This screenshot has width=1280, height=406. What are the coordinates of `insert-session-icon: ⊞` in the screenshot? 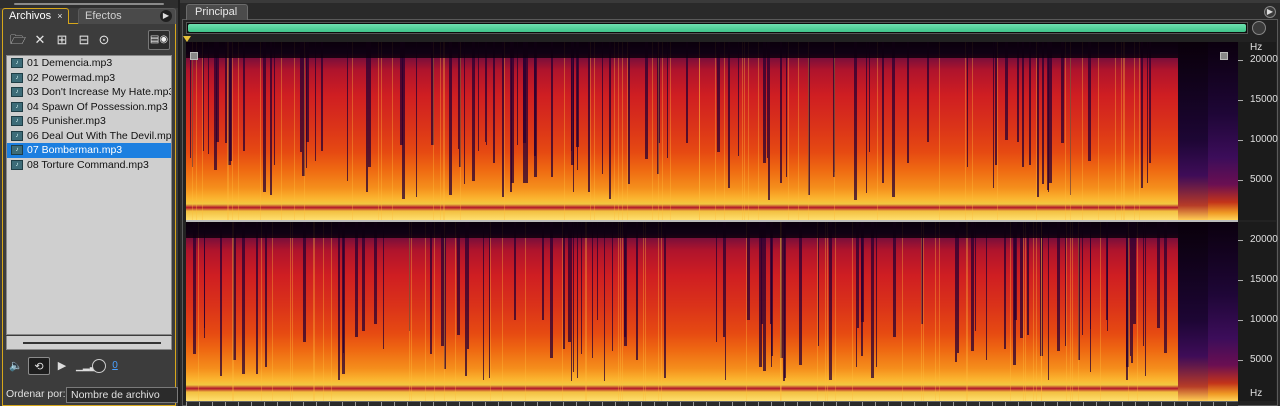 It's located at (62, 40).